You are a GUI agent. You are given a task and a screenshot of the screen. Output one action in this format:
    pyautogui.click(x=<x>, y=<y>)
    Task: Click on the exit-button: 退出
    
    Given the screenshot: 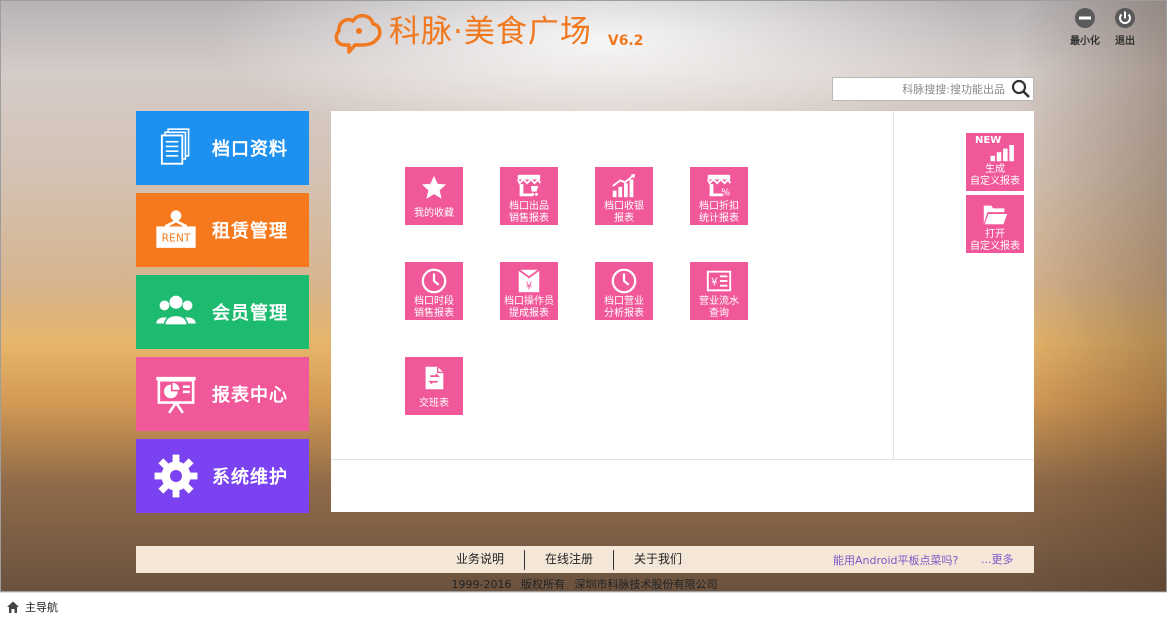 What is the action you would take?
    pyautogui.click(x=1125, y=27)
    